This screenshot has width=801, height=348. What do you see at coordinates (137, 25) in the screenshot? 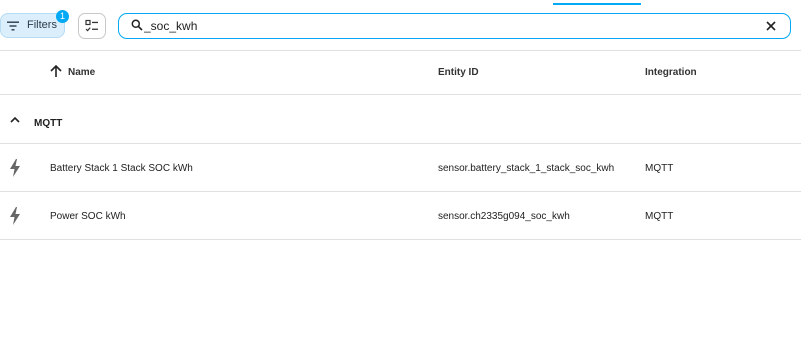
I see `search-icon` at bounding box center [137, 25].